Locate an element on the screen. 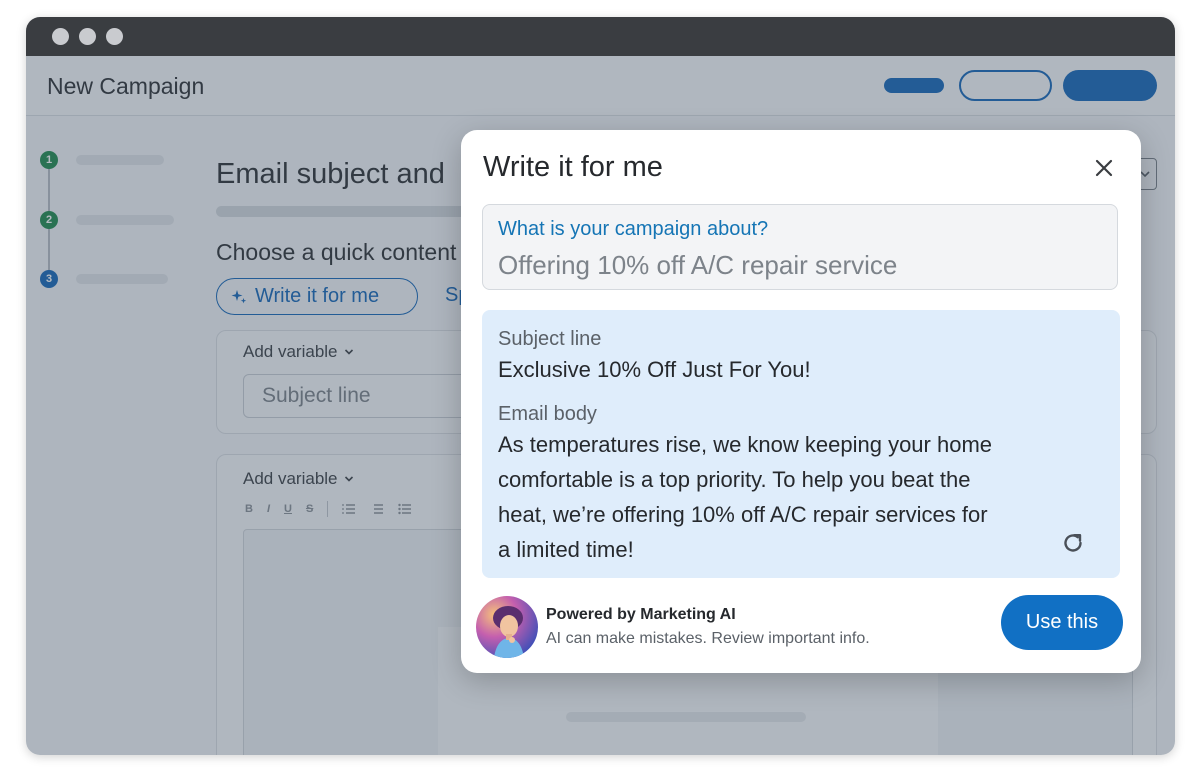  ai-avatar is located at coordinates (507, 627).